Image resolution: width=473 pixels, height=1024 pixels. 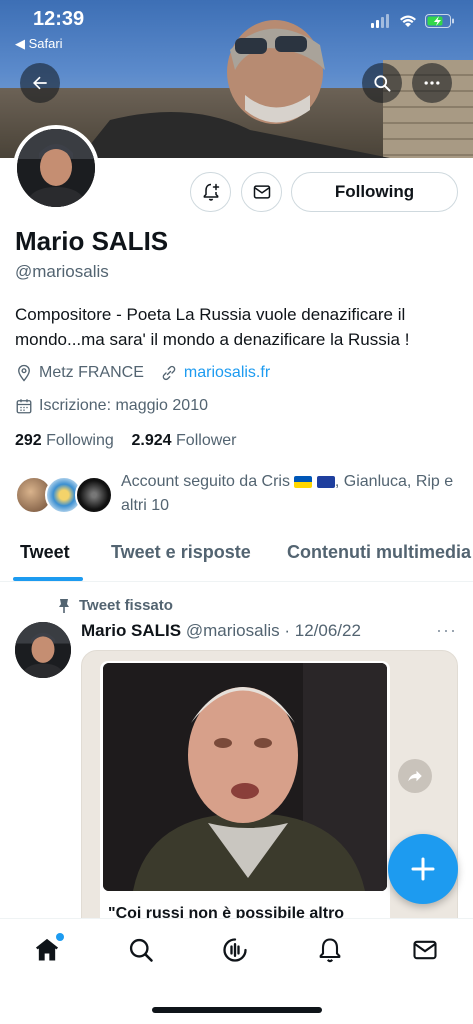 I want to click on followed-by-avatars, so click(x=65, y=496).